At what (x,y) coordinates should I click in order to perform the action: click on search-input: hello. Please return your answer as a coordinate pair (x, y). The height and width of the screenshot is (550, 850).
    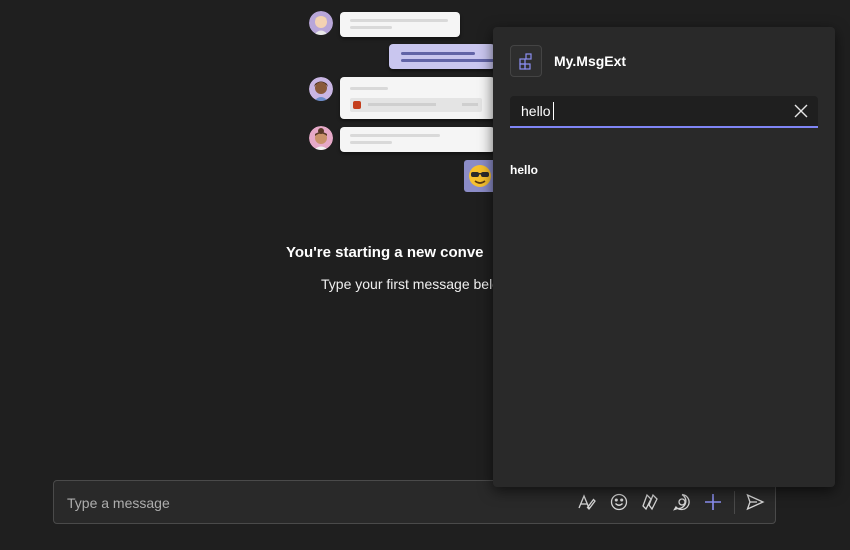
    Looking at the image, I should click on (651, 111).